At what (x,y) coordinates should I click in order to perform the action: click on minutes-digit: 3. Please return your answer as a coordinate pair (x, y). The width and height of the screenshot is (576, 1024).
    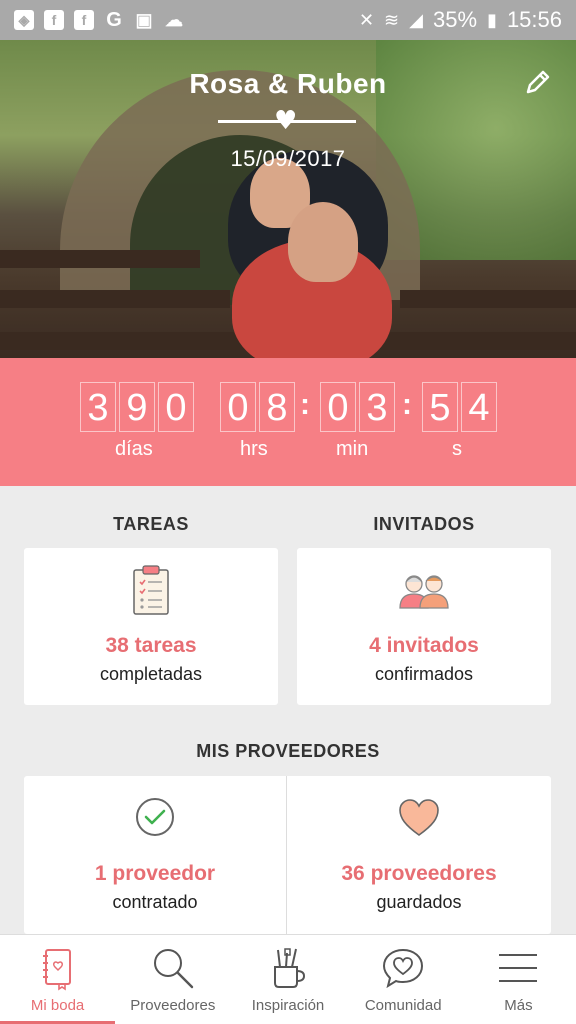
    Looking at the image, I should click on (377, 407).